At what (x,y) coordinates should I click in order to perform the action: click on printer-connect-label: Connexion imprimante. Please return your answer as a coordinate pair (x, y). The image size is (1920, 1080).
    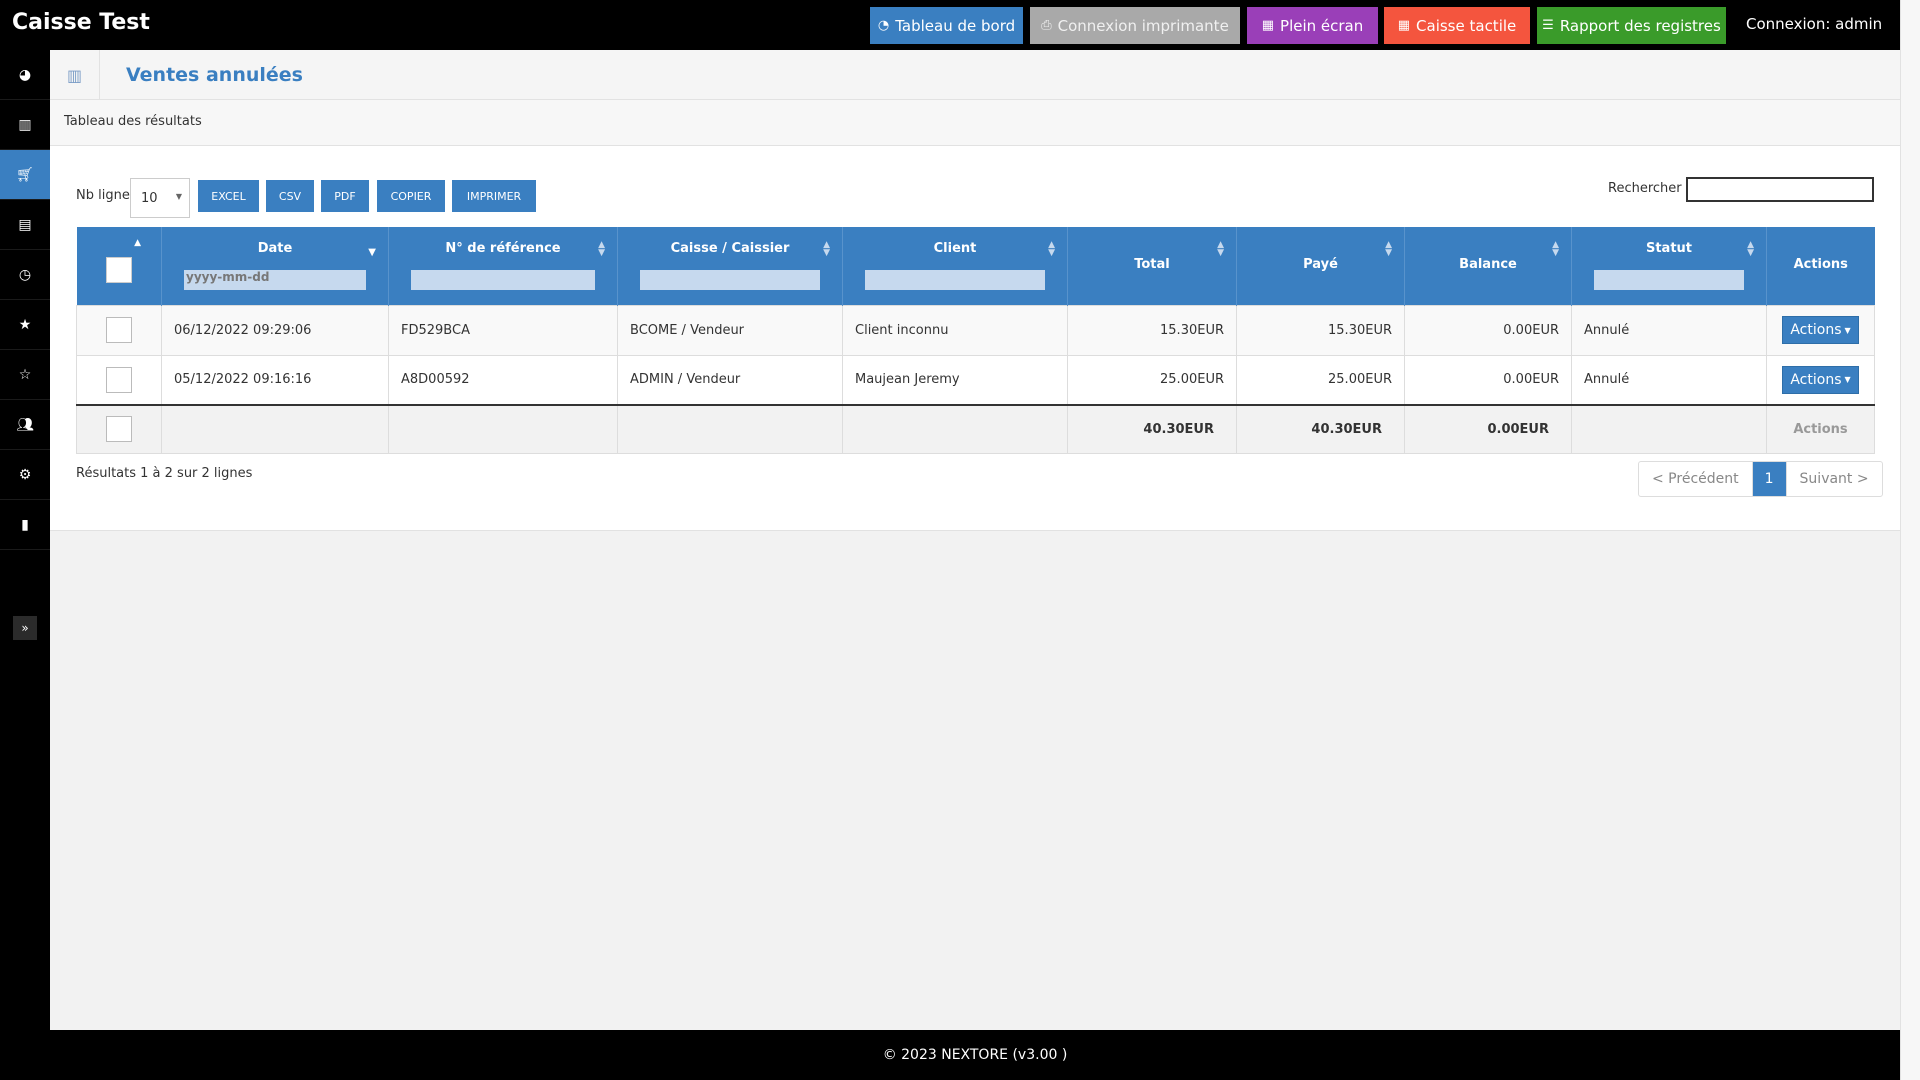
    Looking at the image, I should click on (1143, 25).